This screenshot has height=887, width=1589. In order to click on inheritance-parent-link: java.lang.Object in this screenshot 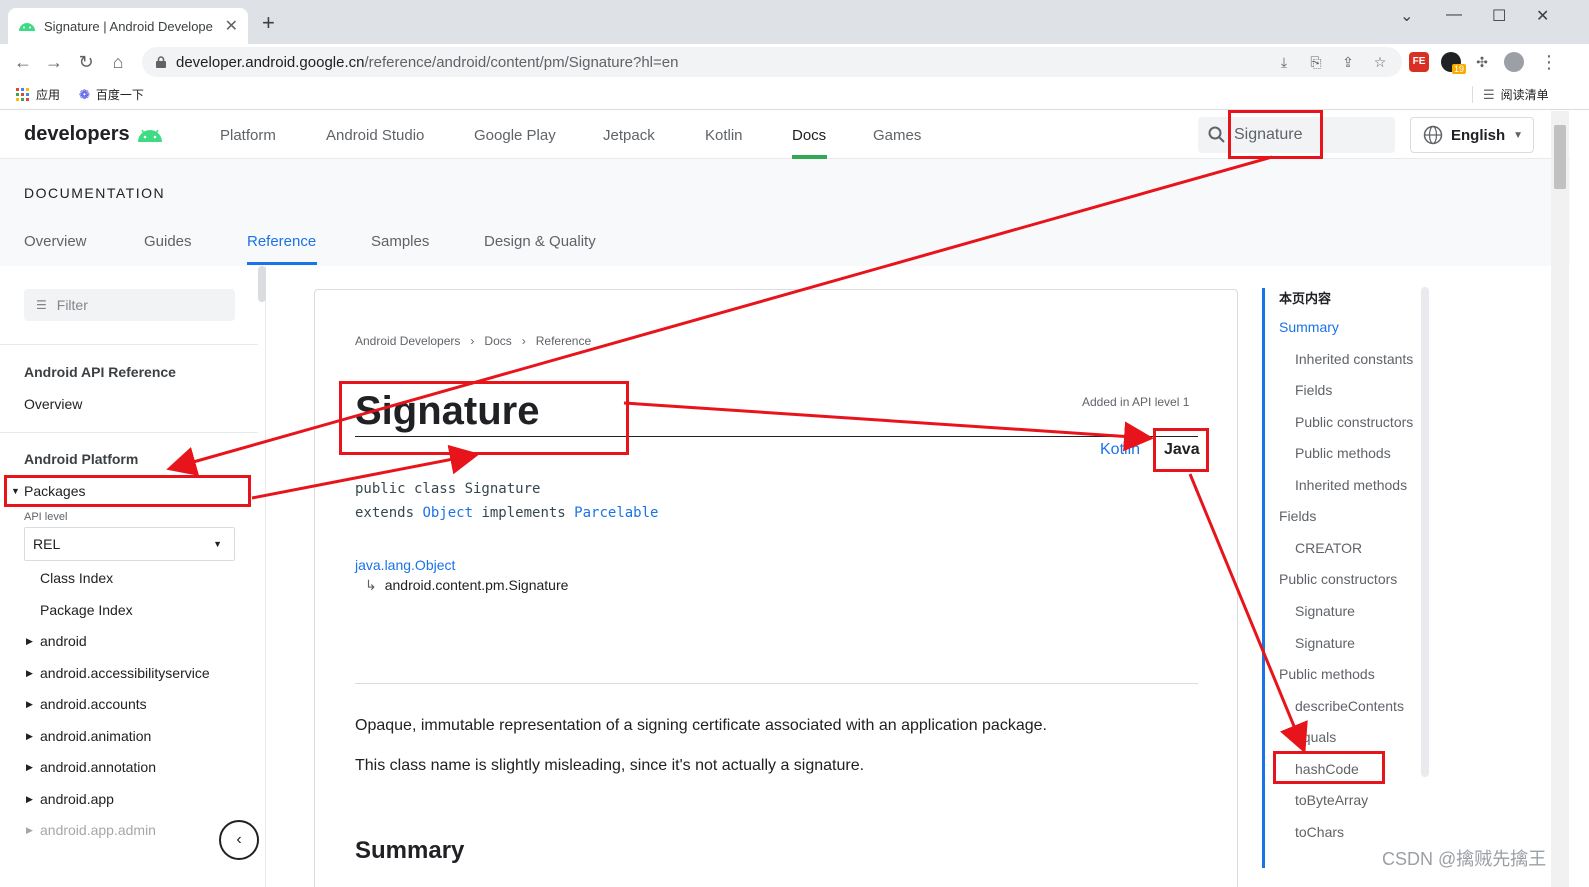, I will do `click(405, 565)`.